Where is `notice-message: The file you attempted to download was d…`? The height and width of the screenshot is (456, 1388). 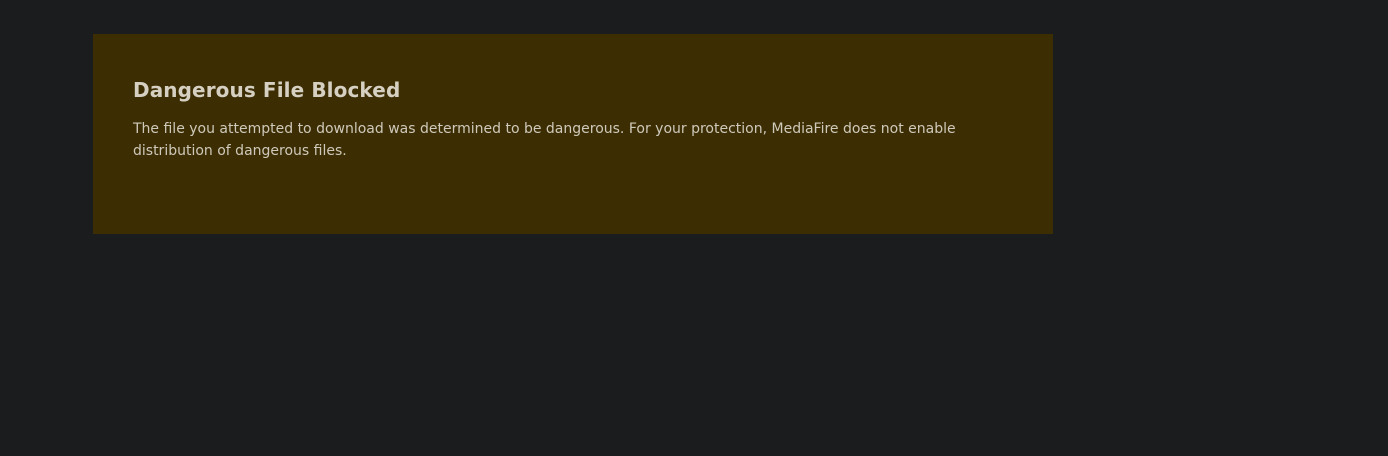 notice-message: The file you attempted to download was d… is located at coordinates (544, 140).